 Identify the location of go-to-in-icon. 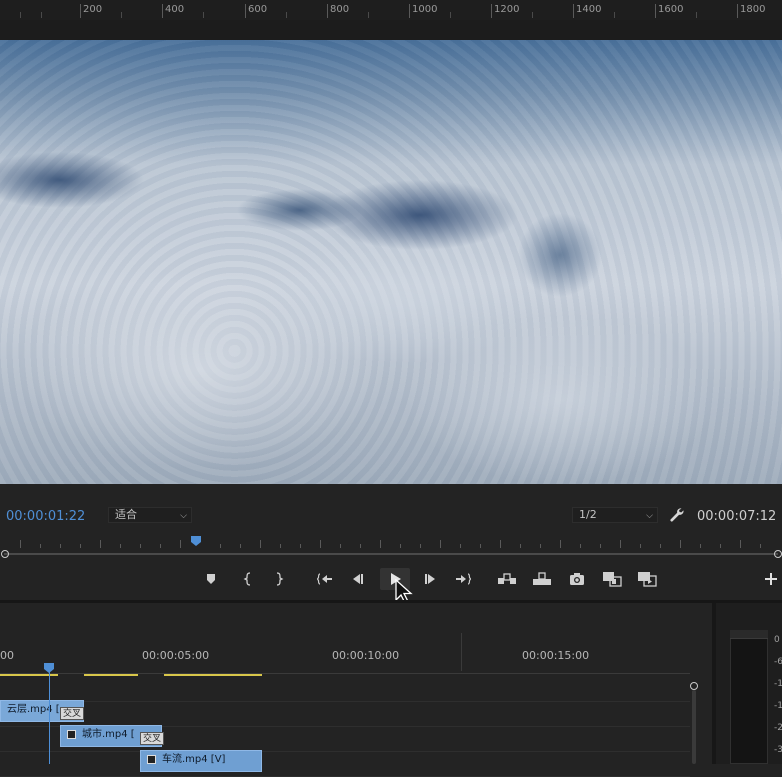
(324, 579).